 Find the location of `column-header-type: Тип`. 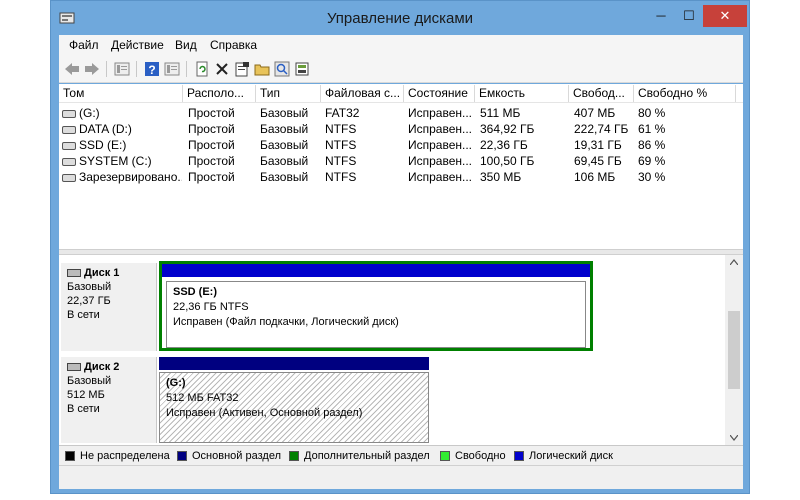

column-header-type: Тип is located at coordinates (288, 93).